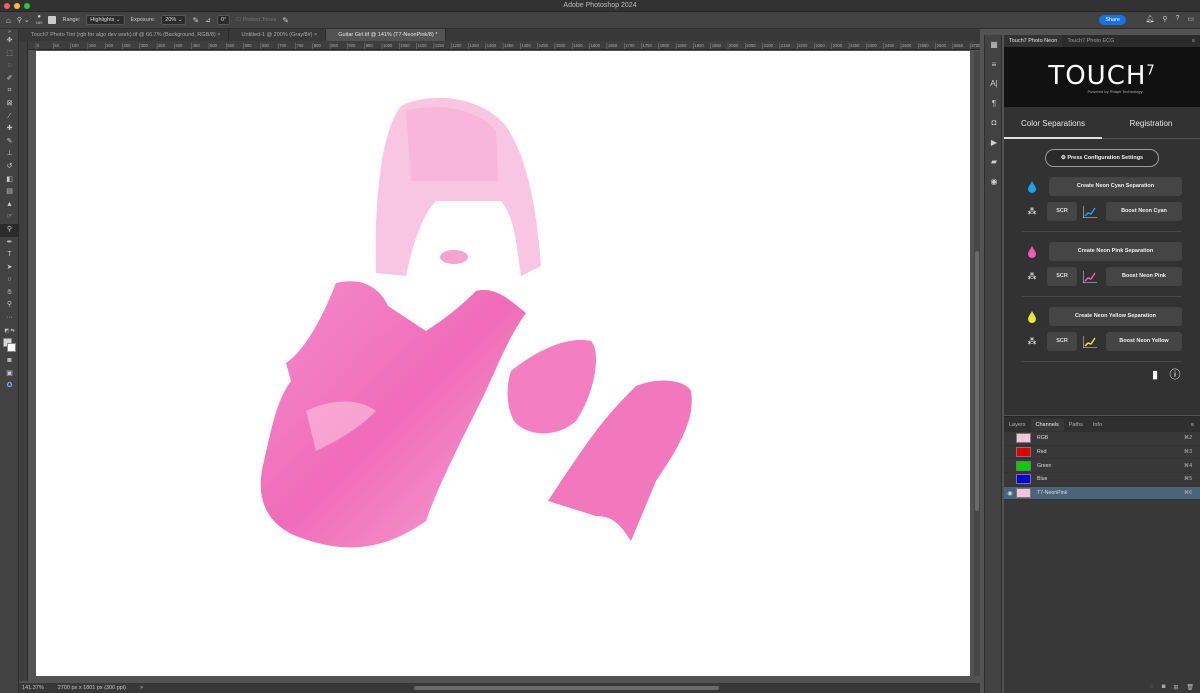  Describe the element at coordinates (9, 205) in the screenshot. I see `blur-tool-icon: ▲` at that location.